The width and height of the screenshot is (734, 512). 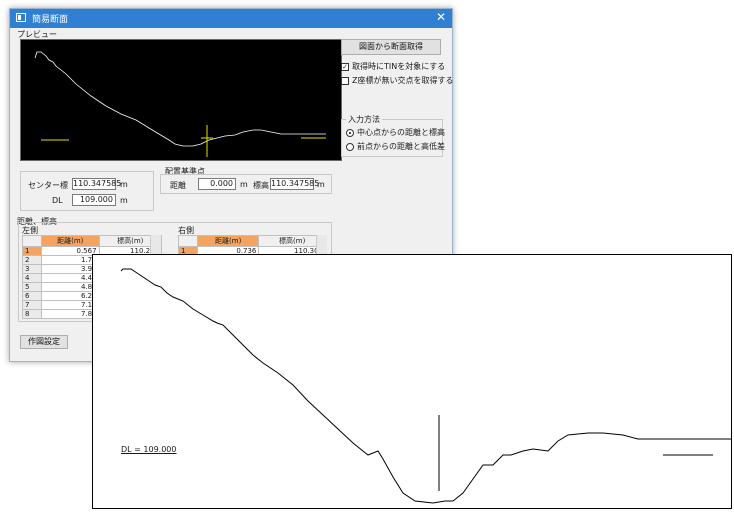 What do you see at coordinates (32, 251) in the screenshot?
I see `left-row-number: 1` at bounding box center [32, 251].